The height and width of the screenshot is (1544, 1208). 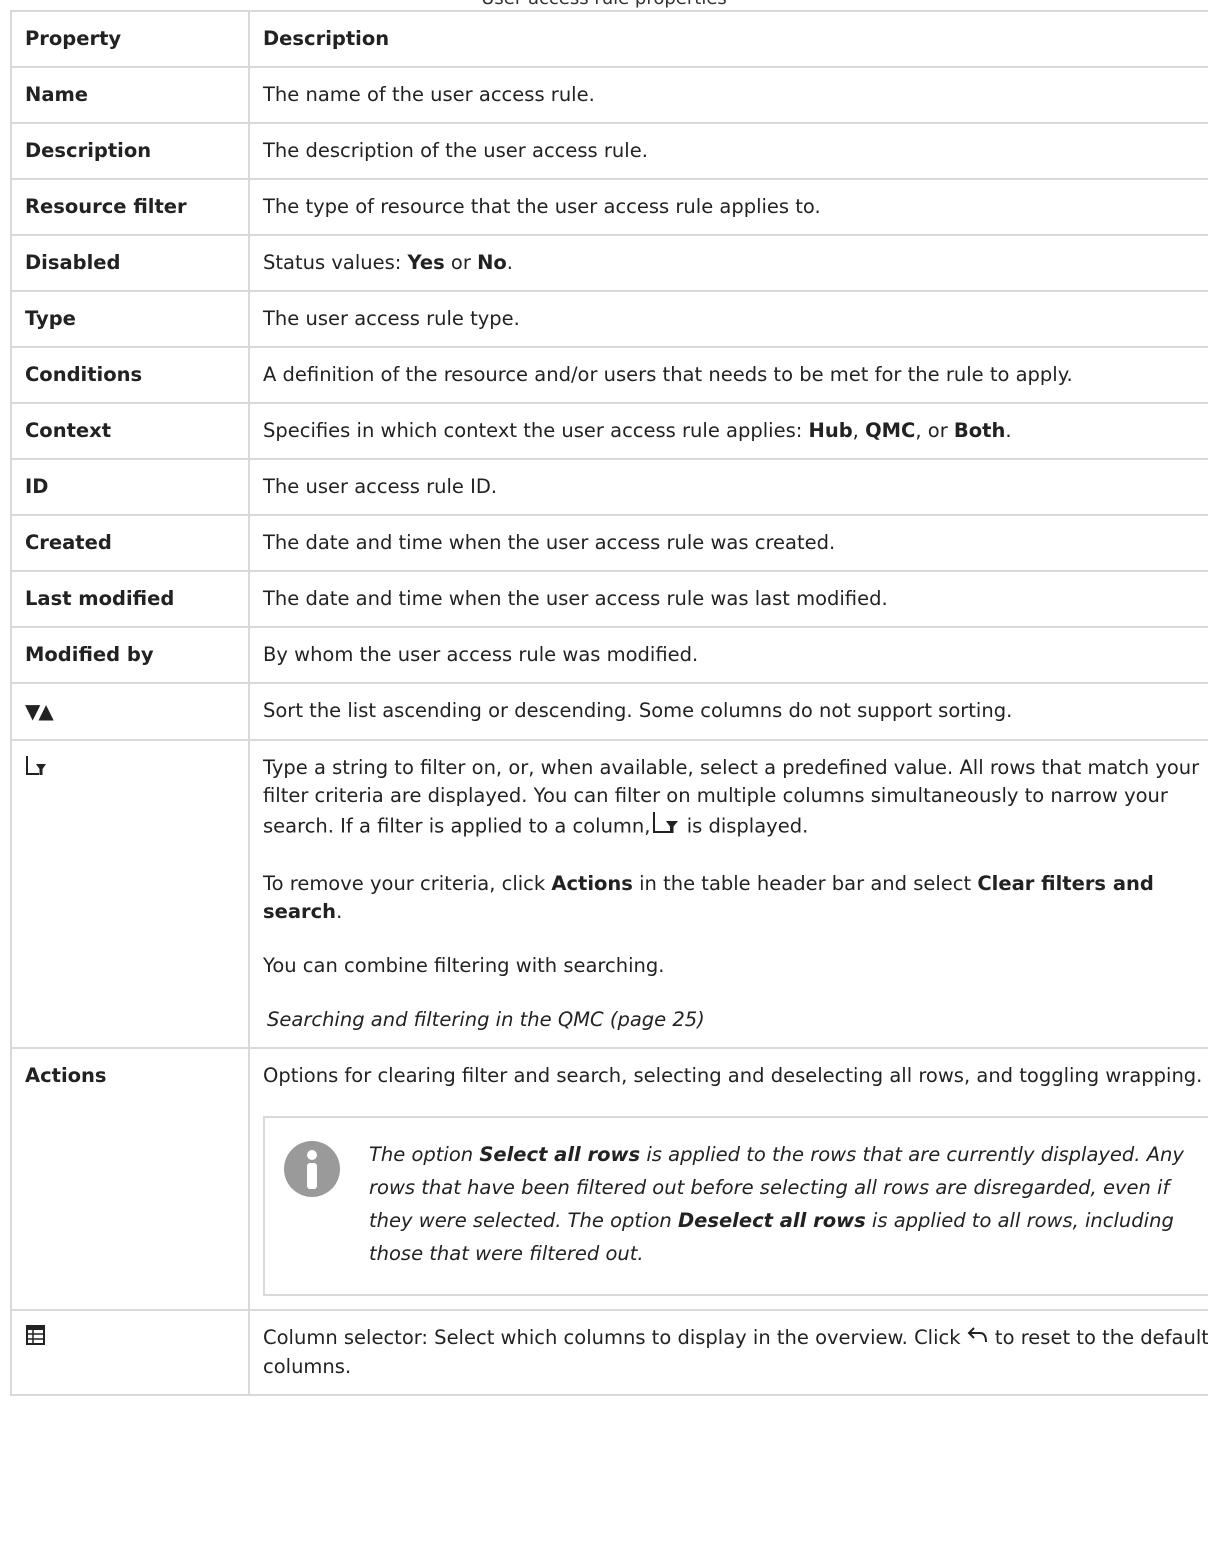 I want to click on table-row: Type The user access rule type., so click(x=609, y=319).